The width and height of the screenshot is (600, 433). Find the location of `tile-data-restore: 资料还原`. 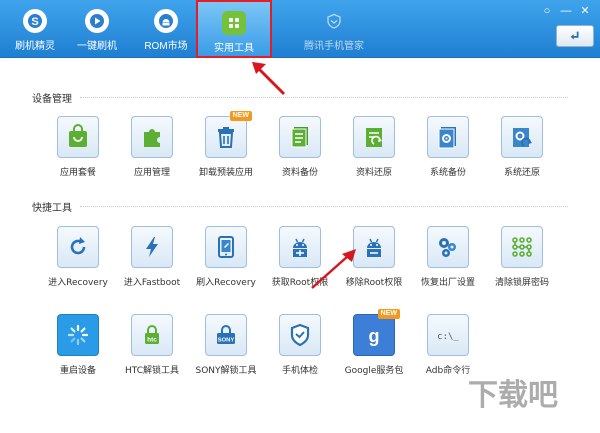

tile-data-restore: 资料还原 is located at coordinates (374, 150).